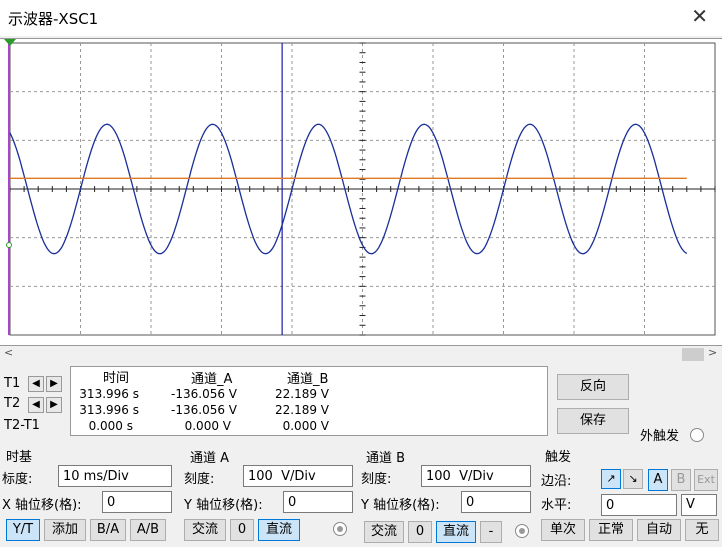  Describe the element at coordinates (211, 377) in the screenshot. I see `header-channel-a: 通道_A` at that location.